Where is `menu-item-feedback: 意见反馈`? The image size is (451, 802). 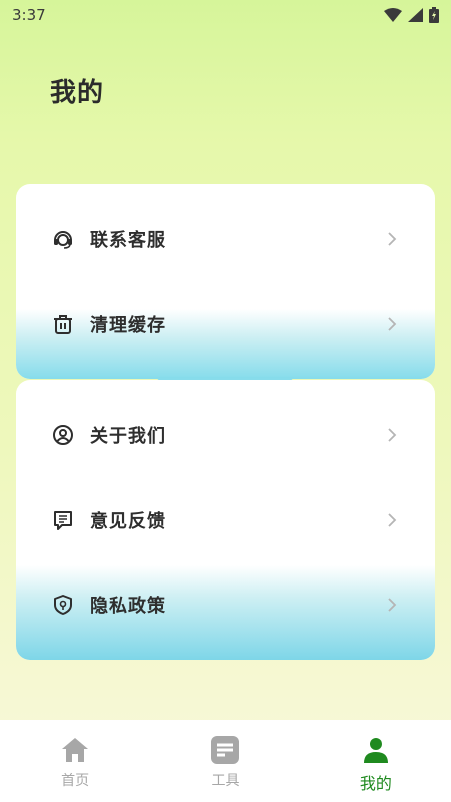
menu-item-feedback: 意见反馈 is located at coordinates (225, 520).